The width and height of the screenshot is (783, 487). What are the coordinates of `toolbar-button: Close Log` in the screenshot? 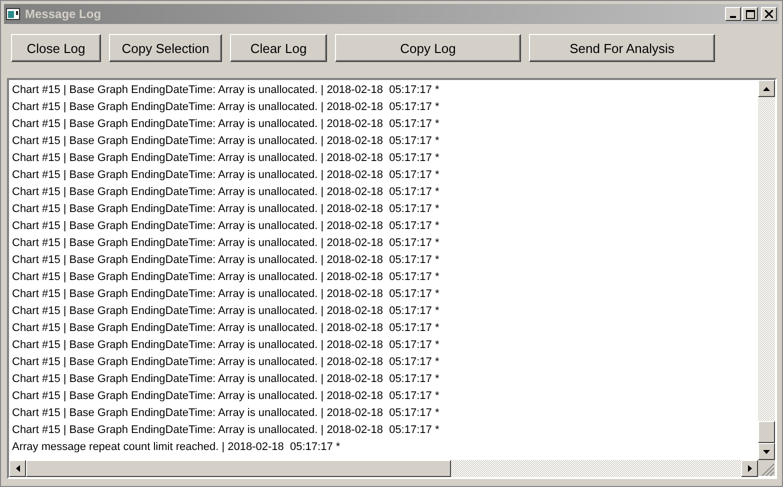 It's located at (56, 48).